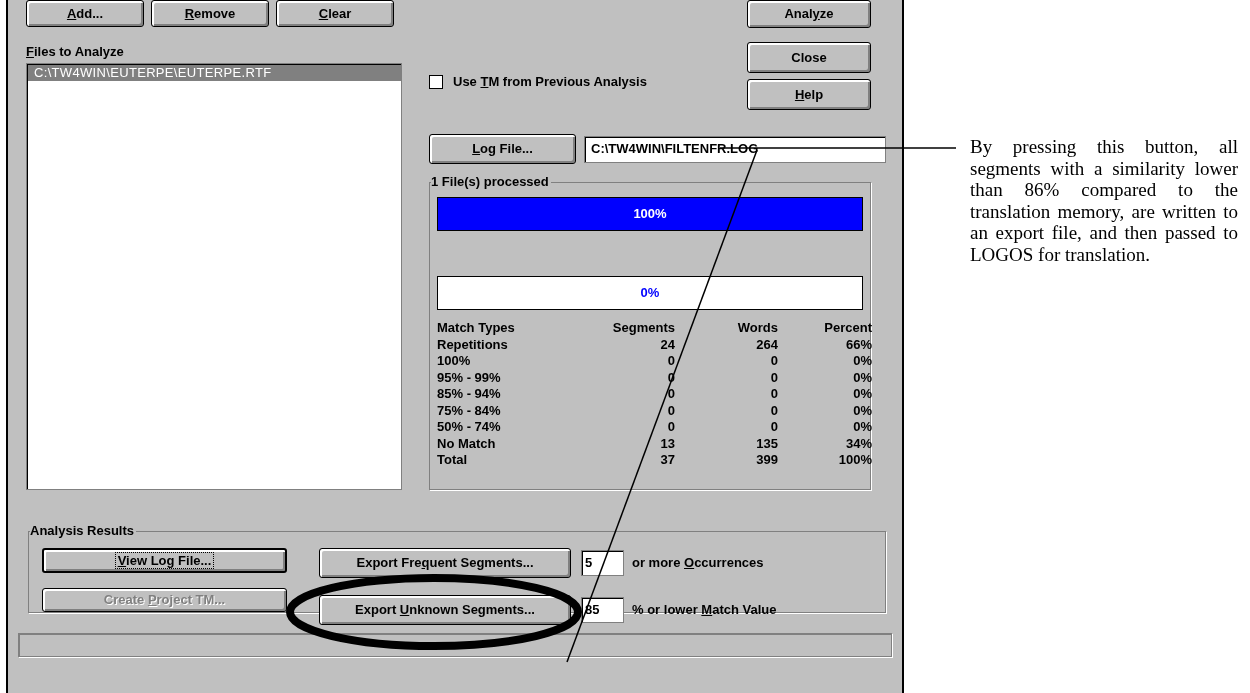 This screenshot has width=1250, height=693. I want to click on table-cell: 135, so click(767, 443).